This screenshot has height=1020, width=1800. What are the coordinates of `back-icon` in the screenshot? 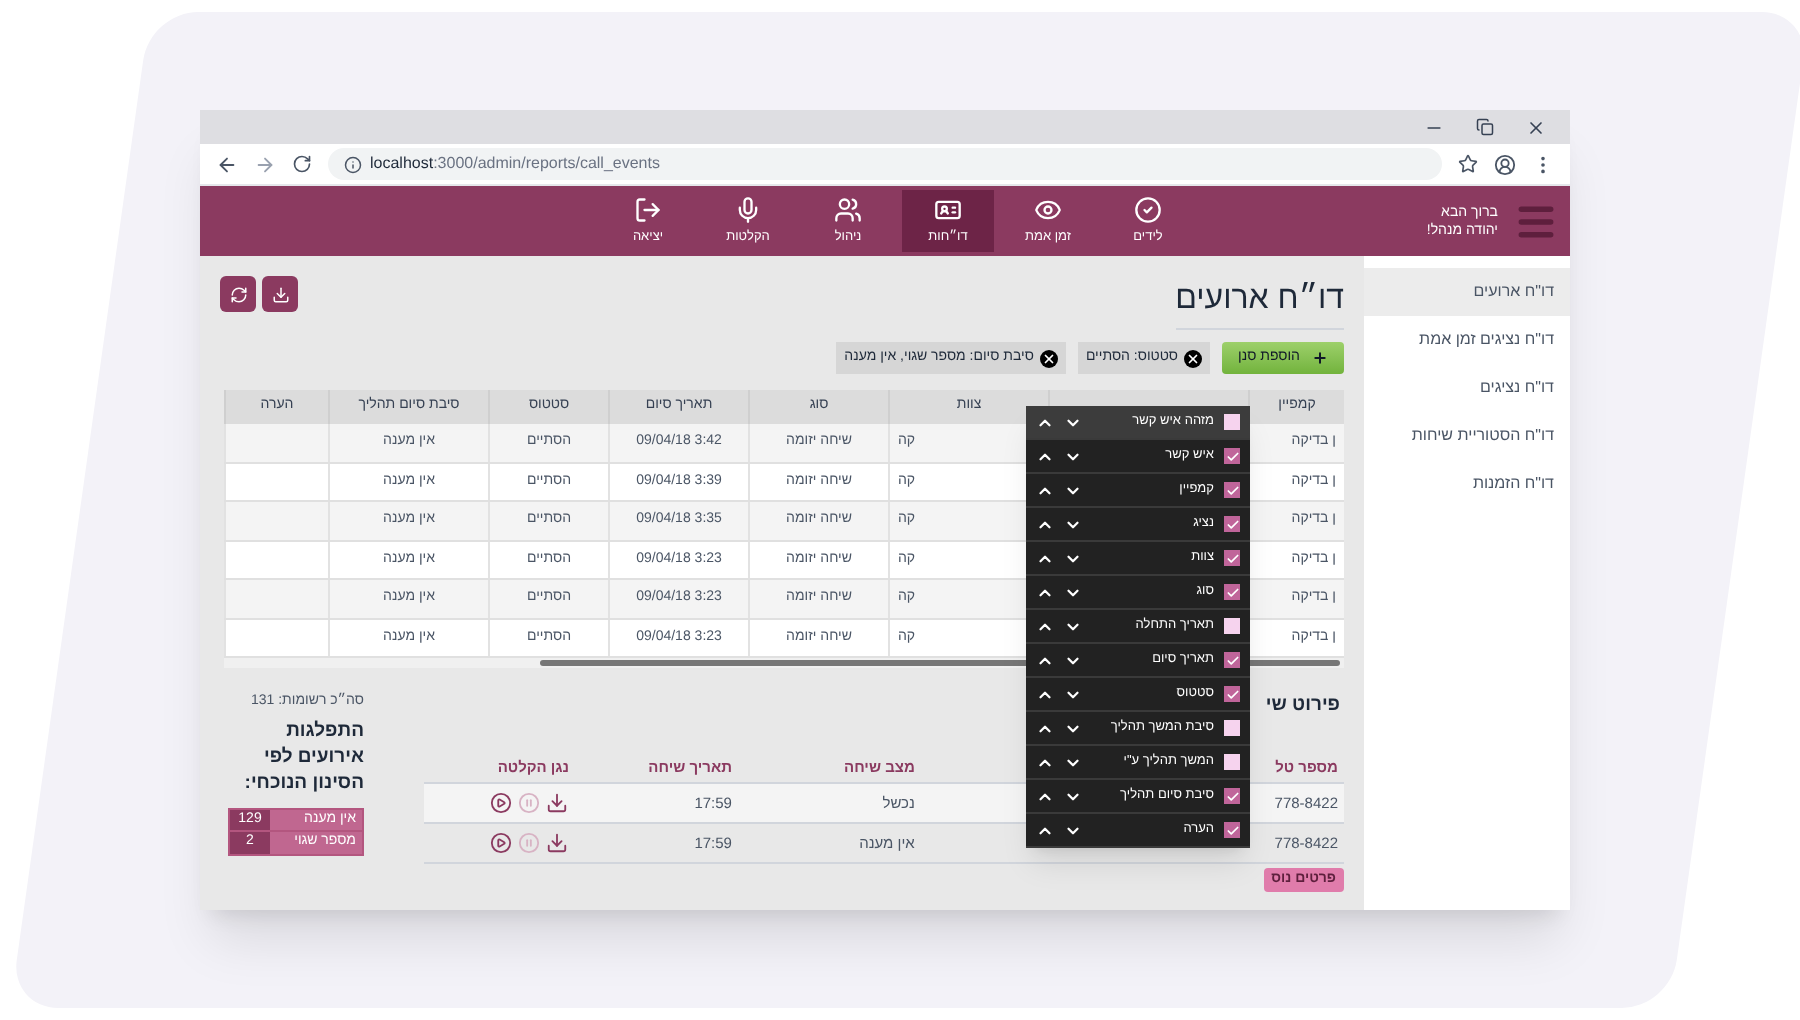 It's located at (227, 164).